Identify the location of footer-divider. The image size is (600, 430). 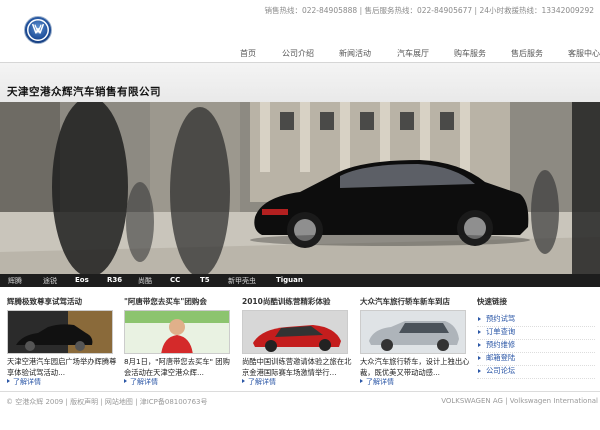
(300, 391).